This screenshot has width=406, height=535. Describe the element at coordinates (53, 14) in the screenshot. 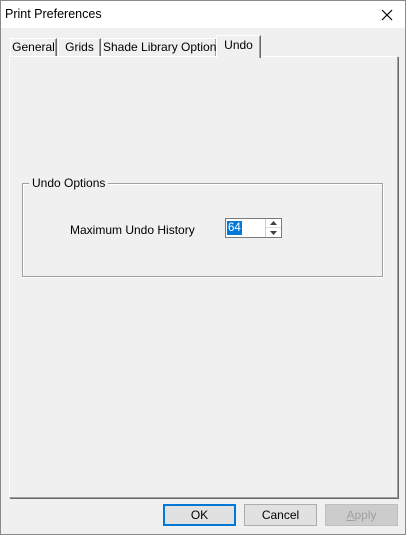

I see `window-title: Print Preferences` at that location.